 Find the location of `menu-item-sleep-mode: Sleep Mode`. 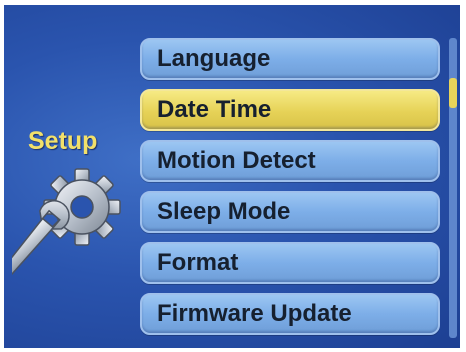

menu-item-sleep-mode: Sleep Mode is located at coordinates (290, 212).